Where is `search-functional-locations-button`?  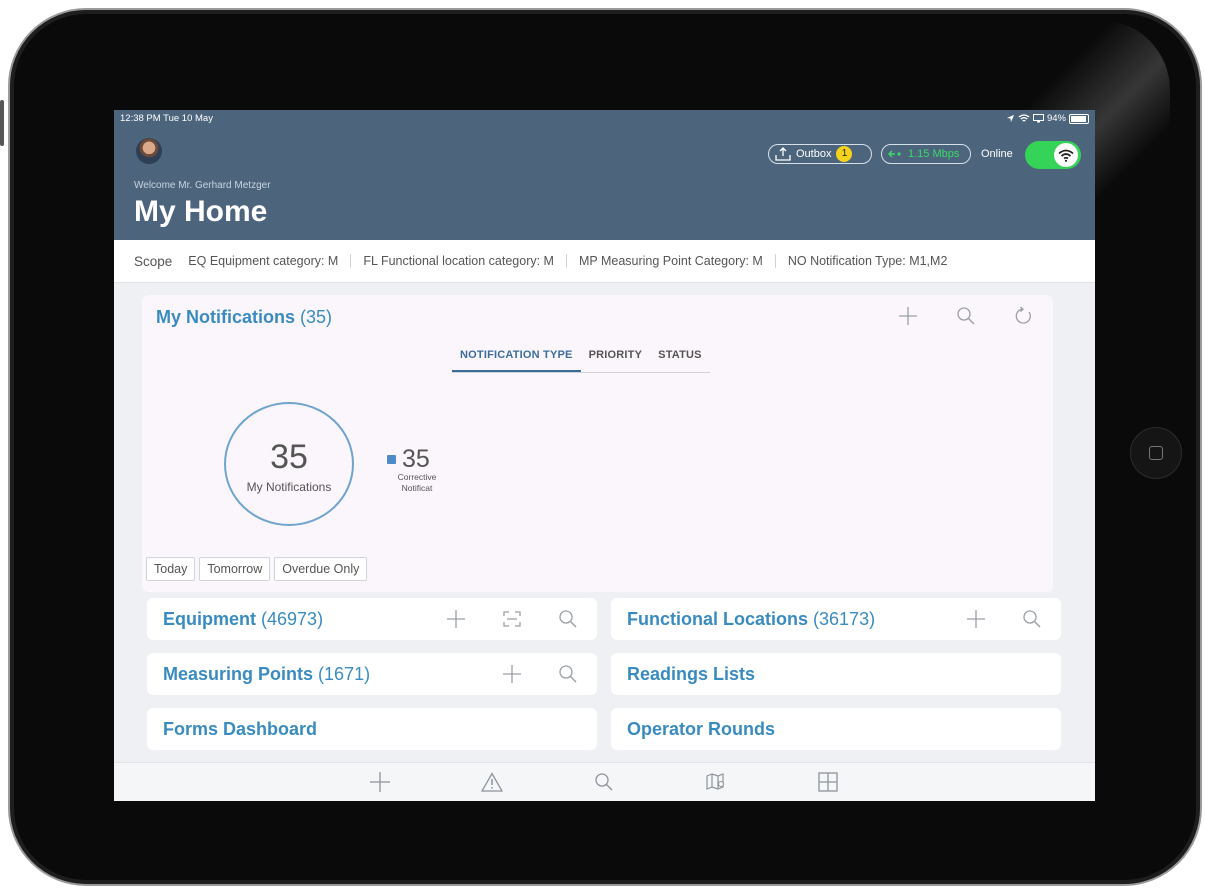 search-functional-locations-button is located at coordinates (1032, 619).